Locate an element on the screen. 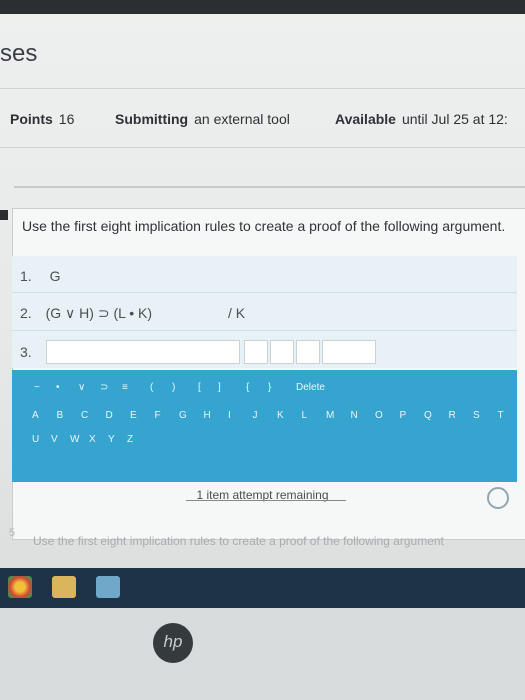 This screenshot has width=525, height=700. file-explorer-icon is located at coordinates (64, 587).